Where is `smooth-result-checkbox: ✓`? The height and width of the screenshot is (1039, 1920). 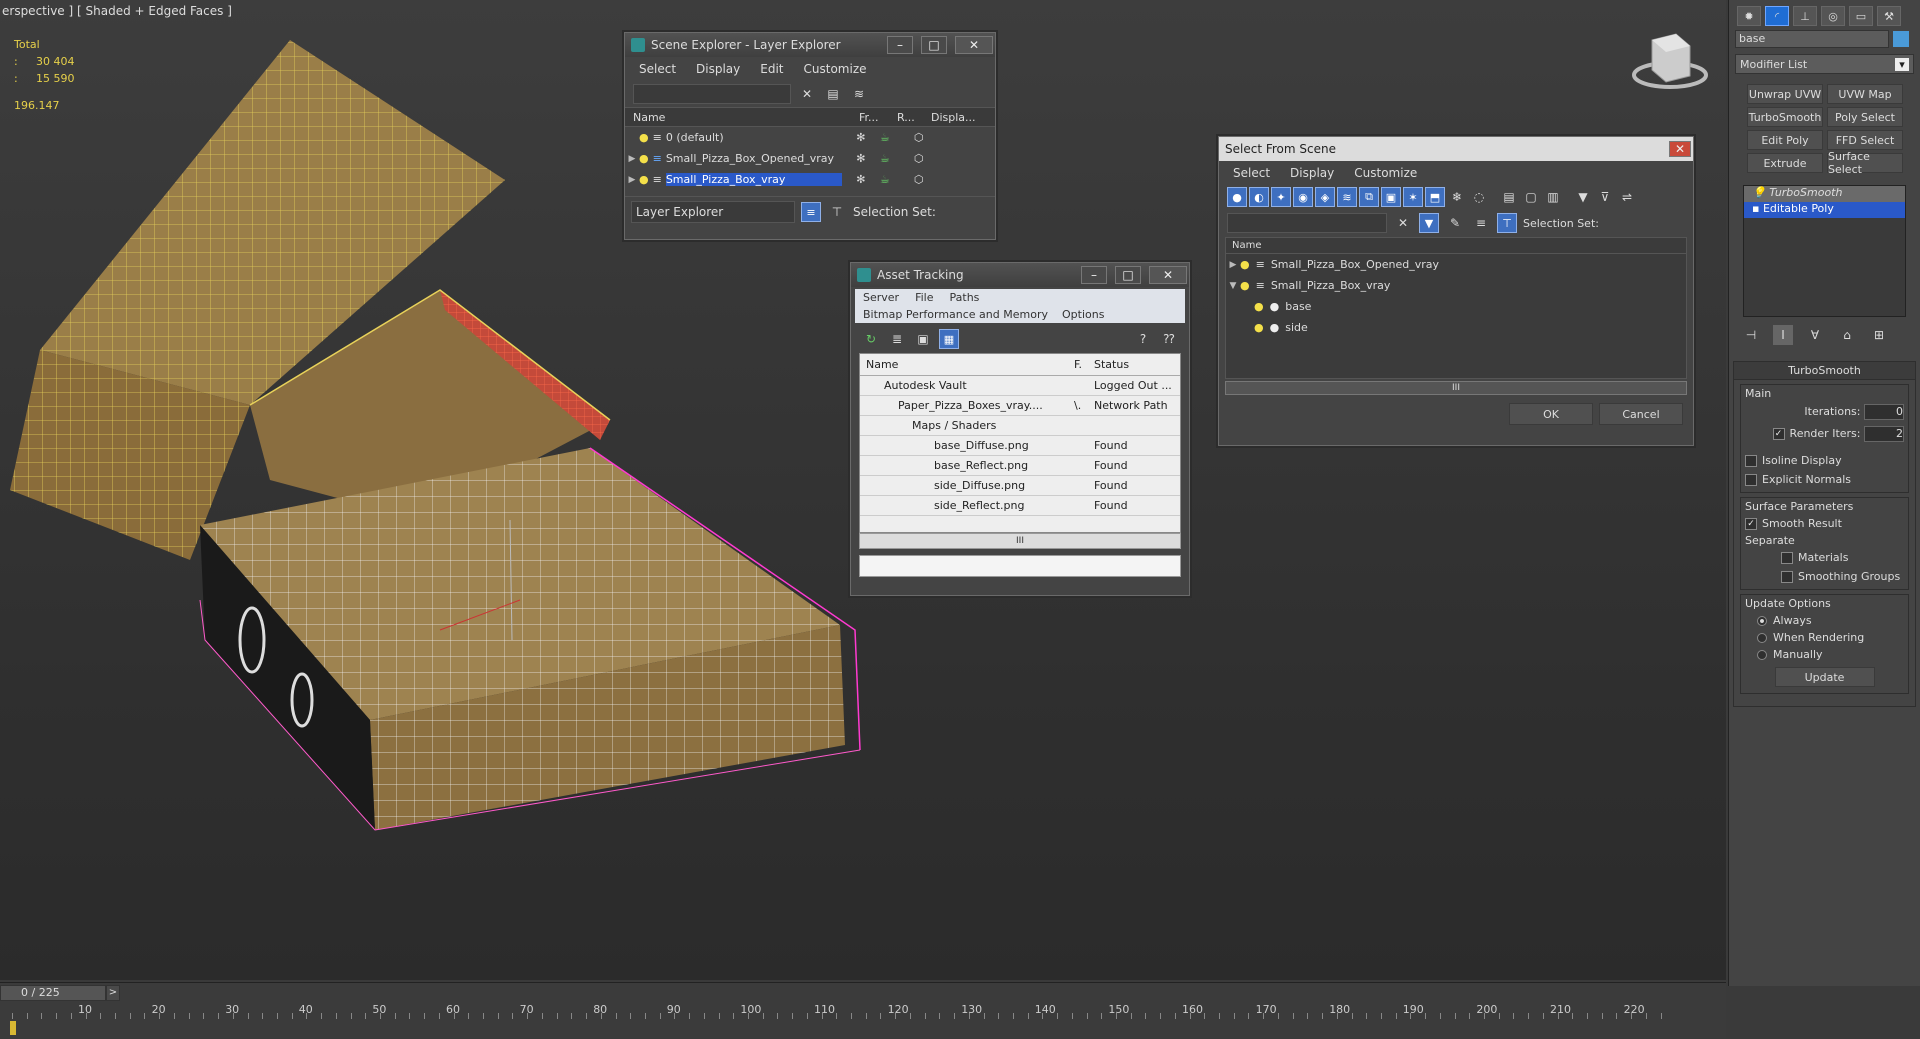 smooth-result-checkbox: ✓ is located at coordinates (1751, 524).